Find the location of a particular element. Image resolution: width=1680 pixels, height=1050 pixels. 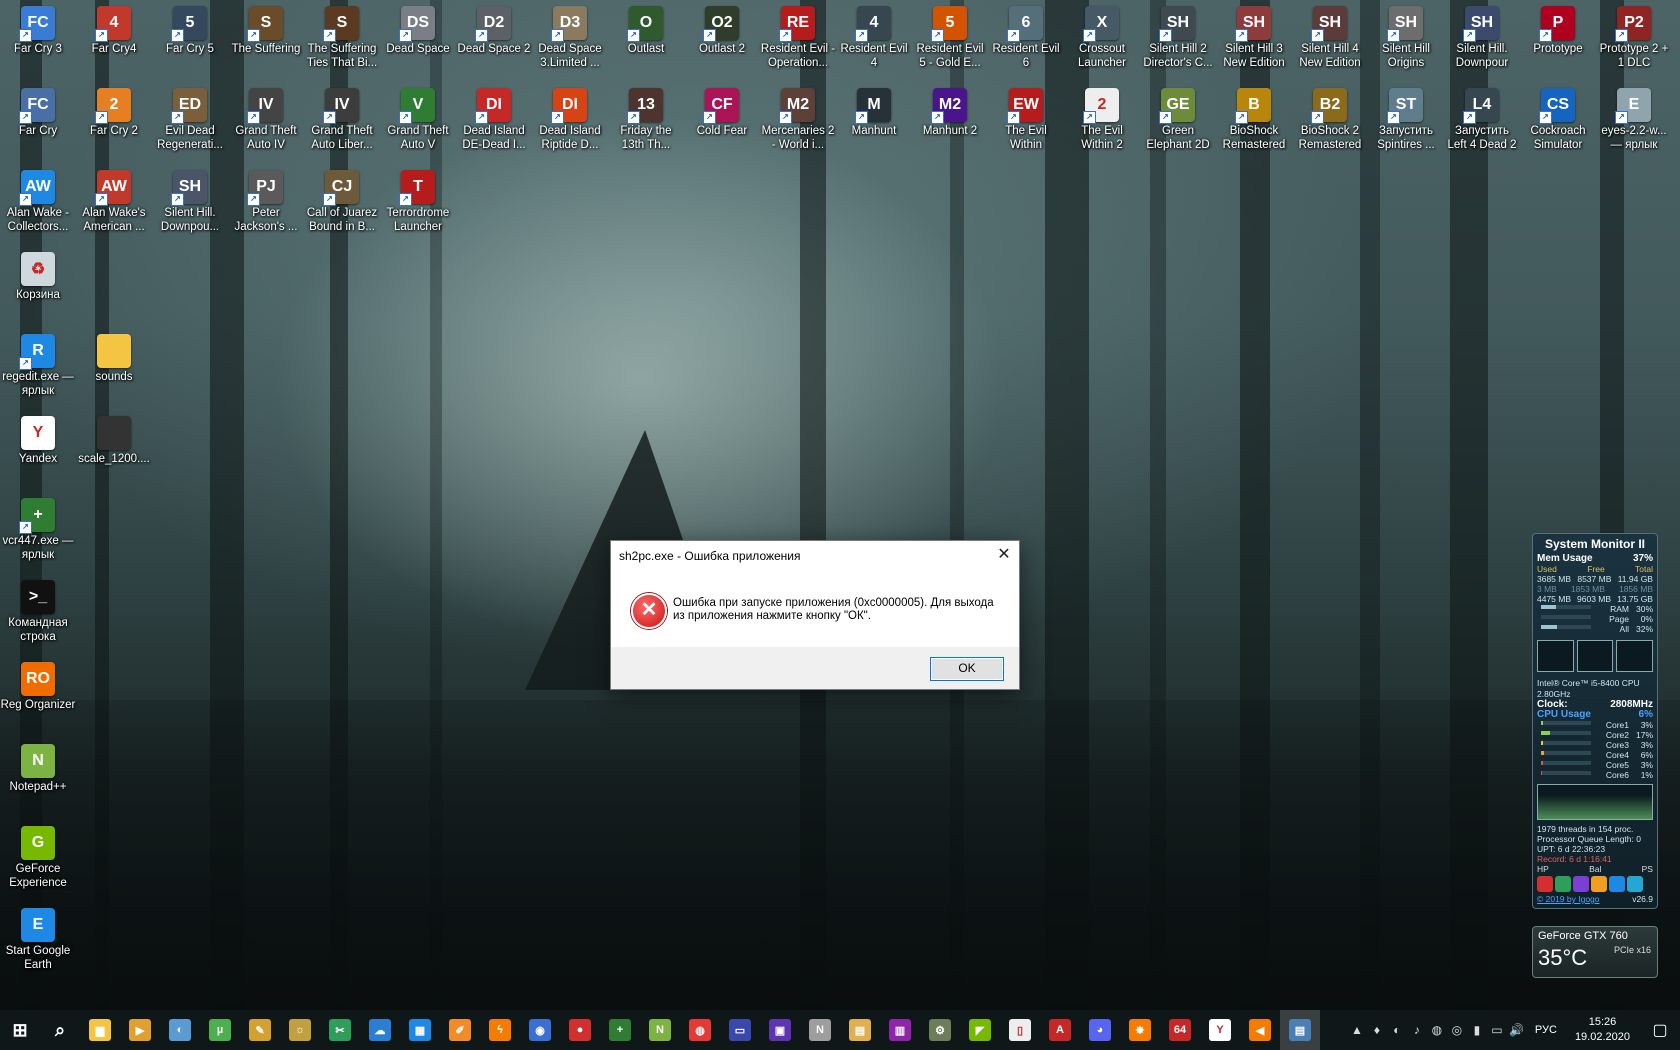

desktop-icon: 2 ↗ Far Cry 2 is located at coordinates (114, 113).